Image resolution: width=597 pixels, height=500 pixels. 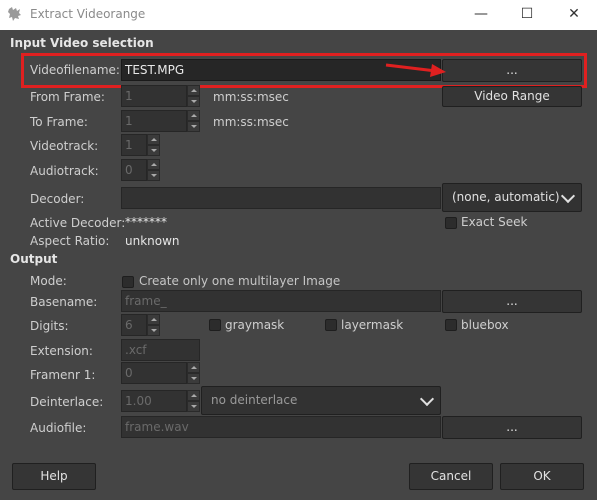 What do you see at coordinates (82, 43) in the screenshot?
I see `input-section-heading: Input Video selection` at bounding box center [82, 43].